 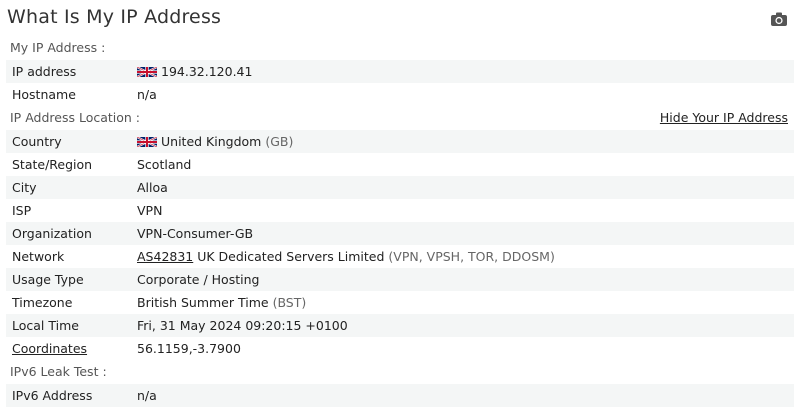 What do you see at coordinates (400, 187) in the screenshot?
I see `table-row-city: City Alloa` at bounding box center [400, 187].